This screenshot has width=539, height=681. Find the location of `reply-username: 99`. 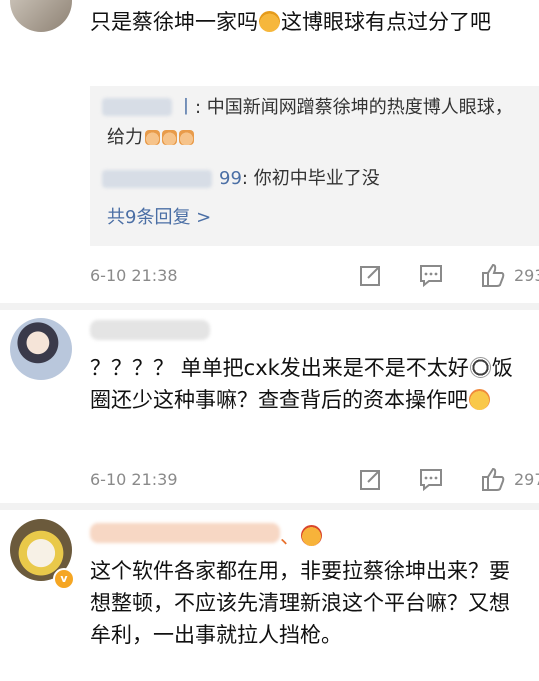

reply-username: 99 is located at coordinates (230, 178).